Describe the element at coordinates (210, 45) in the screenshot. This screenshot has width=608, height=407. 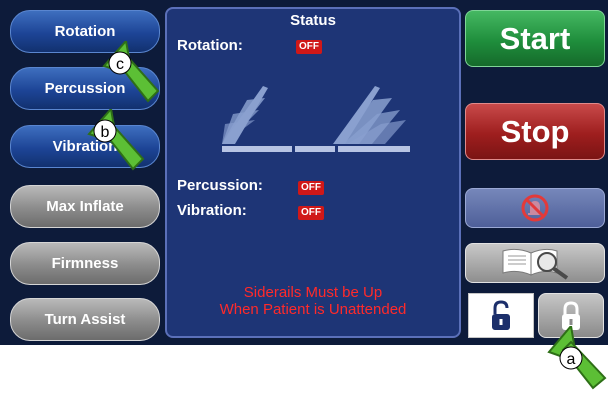
I see `rotation-status-label: Rotation:` at that location.